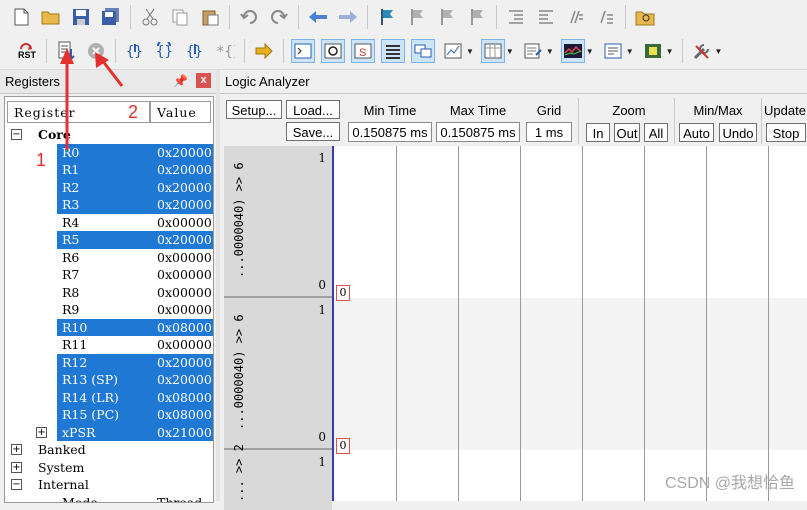 This screenshot has width=807, height=510. Describe the element at coordinates (696, 132) in the screenshot. I see `auto-button: Auto` at that location.